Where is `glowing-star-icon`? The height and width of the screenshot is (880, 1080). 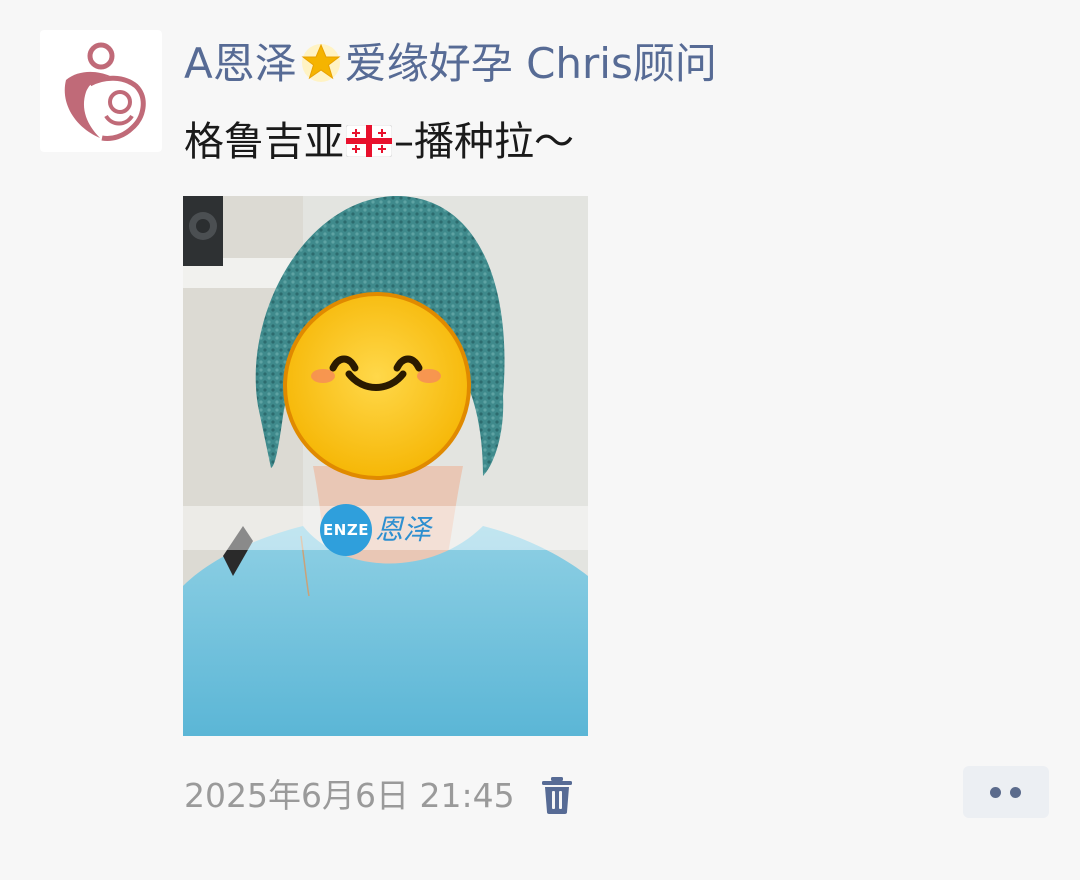
glowing-star-icon is located at coordinates (321, 62).